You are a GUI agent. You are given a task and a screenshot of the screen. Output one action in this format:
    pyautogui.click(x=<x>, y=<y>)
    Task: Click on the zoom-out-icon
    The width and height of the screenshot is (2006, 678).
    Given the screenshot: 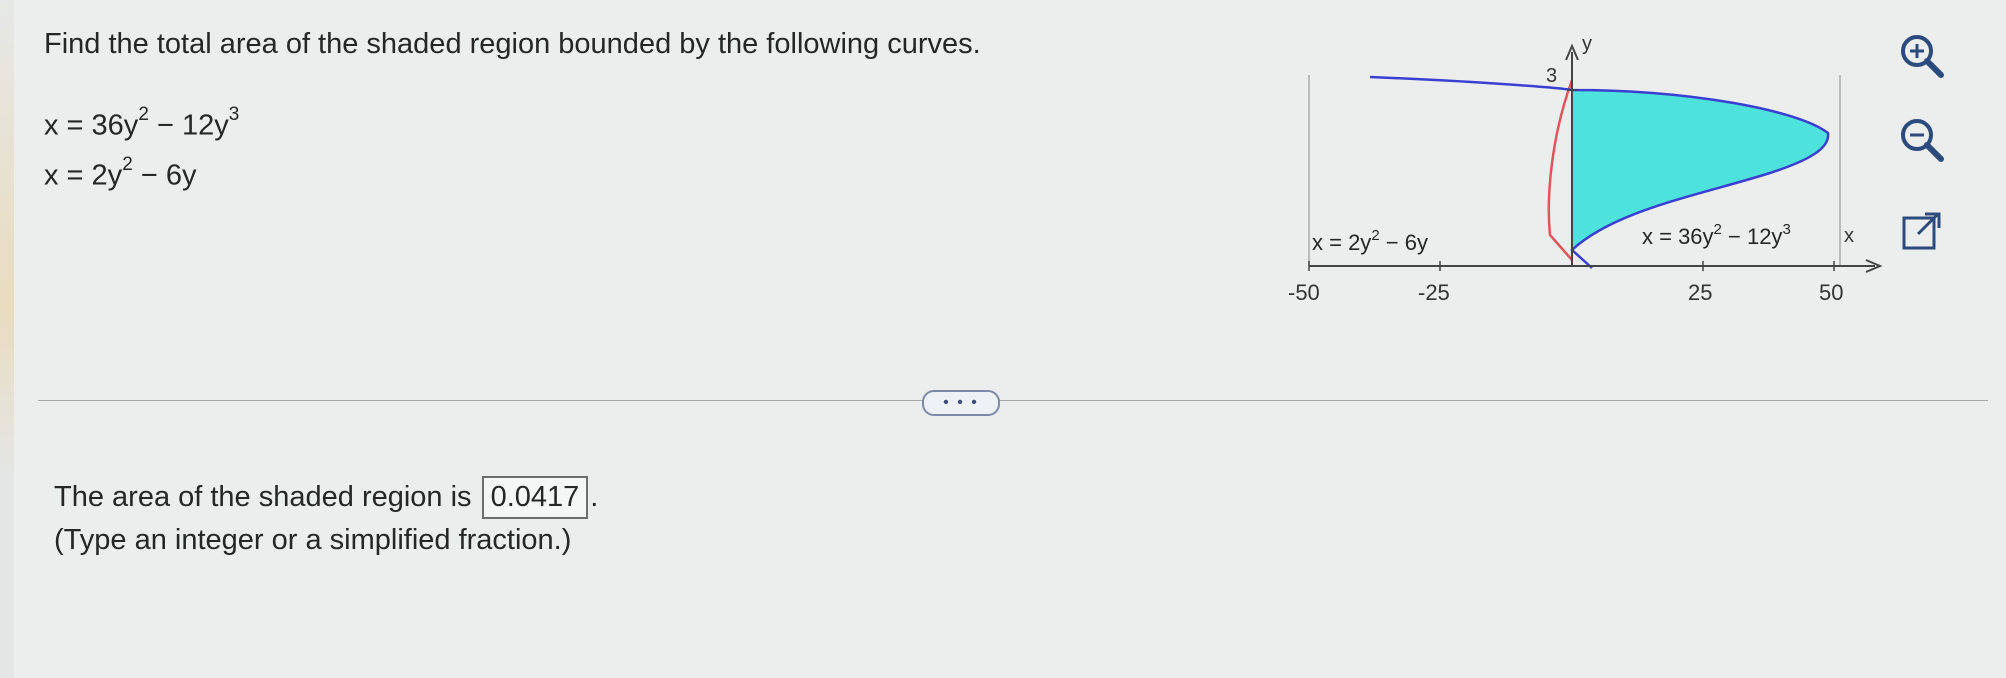 What is the action you would take?
    pyautogui.click(x=1922, y=140)
    